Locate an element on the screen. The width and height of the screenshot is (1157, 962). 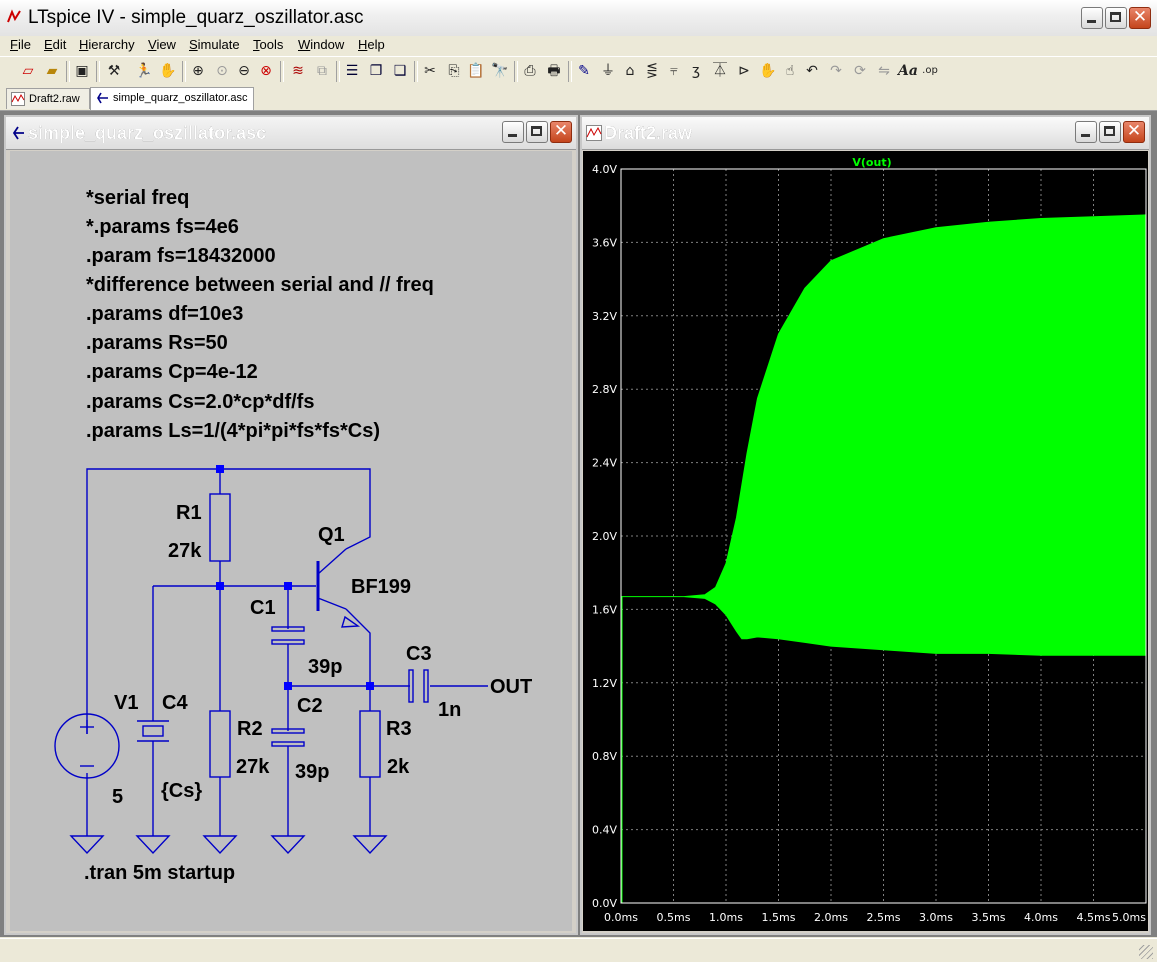
directive-line: .params Rs=50 is located at coordinates (157, 343).